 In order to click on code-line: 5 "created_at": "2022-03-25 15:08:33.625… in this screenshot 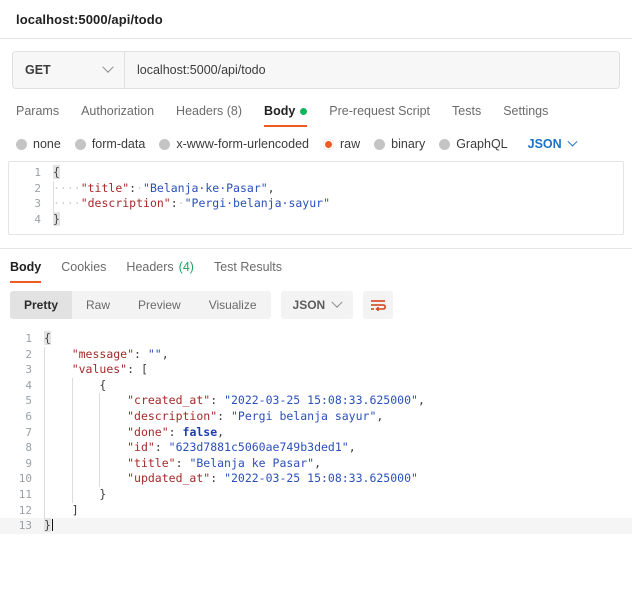, I will do `click(316, 401)`.